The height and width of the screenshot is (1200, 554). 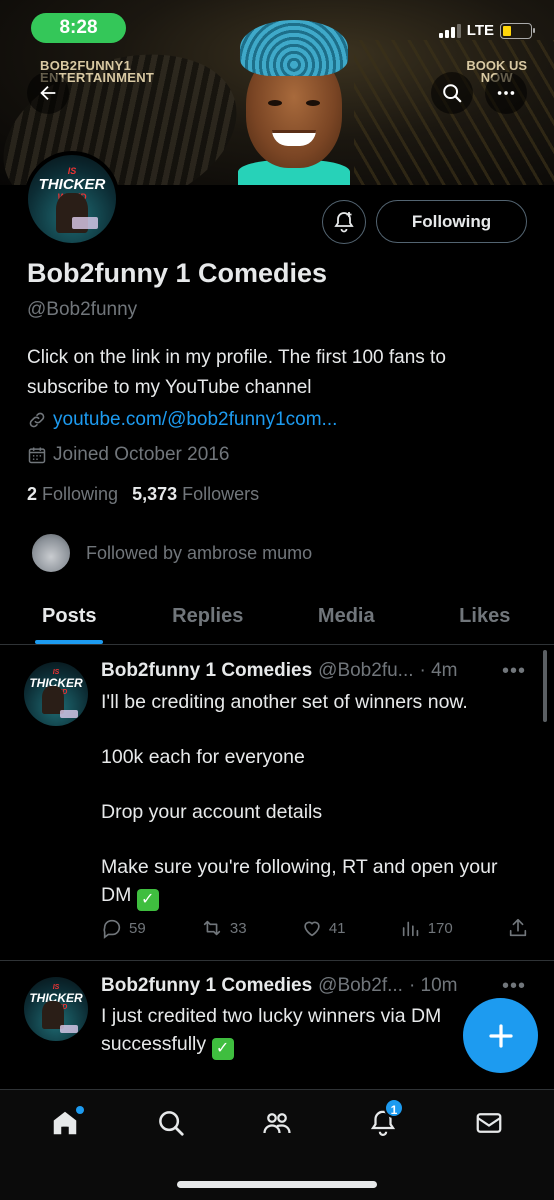 I want to click on profile-tabs: Posts Replies Media Likes, so click(x=277, y=619).